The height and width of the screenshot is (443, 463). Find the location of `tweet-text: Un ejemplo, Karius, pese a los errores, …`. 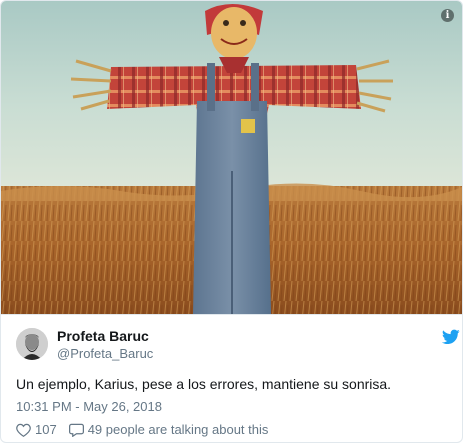

tweet-text: Un ejemplo, Karius, pese a los errores, … is located at coordinates (204, 384).